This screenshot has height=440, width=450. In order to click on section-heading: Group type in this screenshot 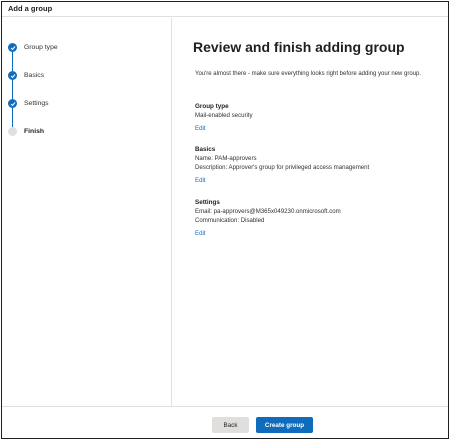, I will do `click(212, 106)`.